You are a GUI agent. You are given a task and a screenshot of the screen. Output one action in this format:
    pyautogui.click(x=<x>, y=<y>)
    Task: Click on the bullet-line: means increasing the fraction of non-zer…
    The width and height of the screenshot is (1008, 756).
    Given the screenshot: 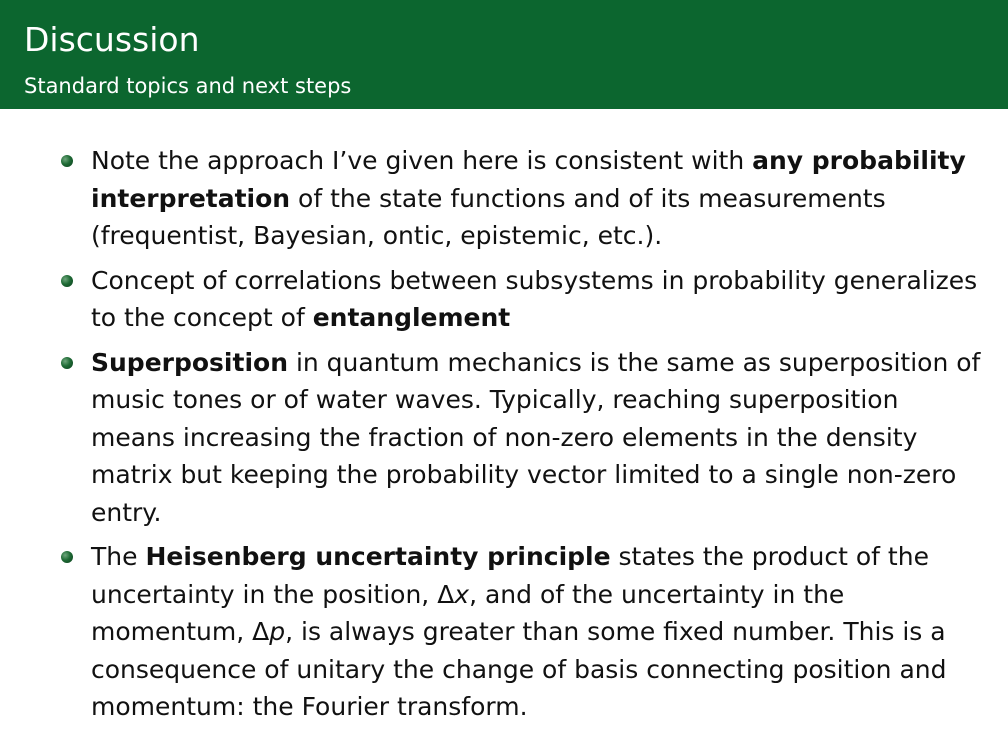 What is the action you would take?
    pyautogui.click(x=544, y=438)
    